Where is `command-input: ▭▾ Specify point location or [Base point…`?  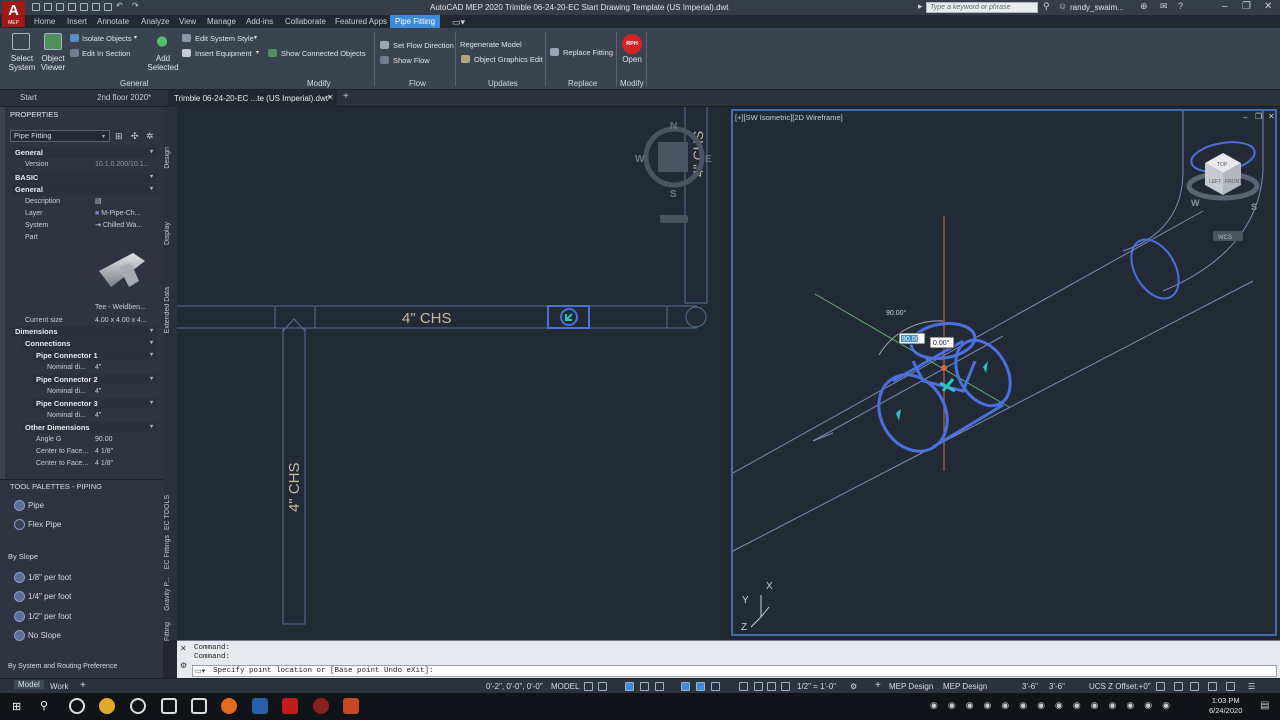 command-input: ▭▾ Specify point location or [Base point… is located at coordinates (734, 671).